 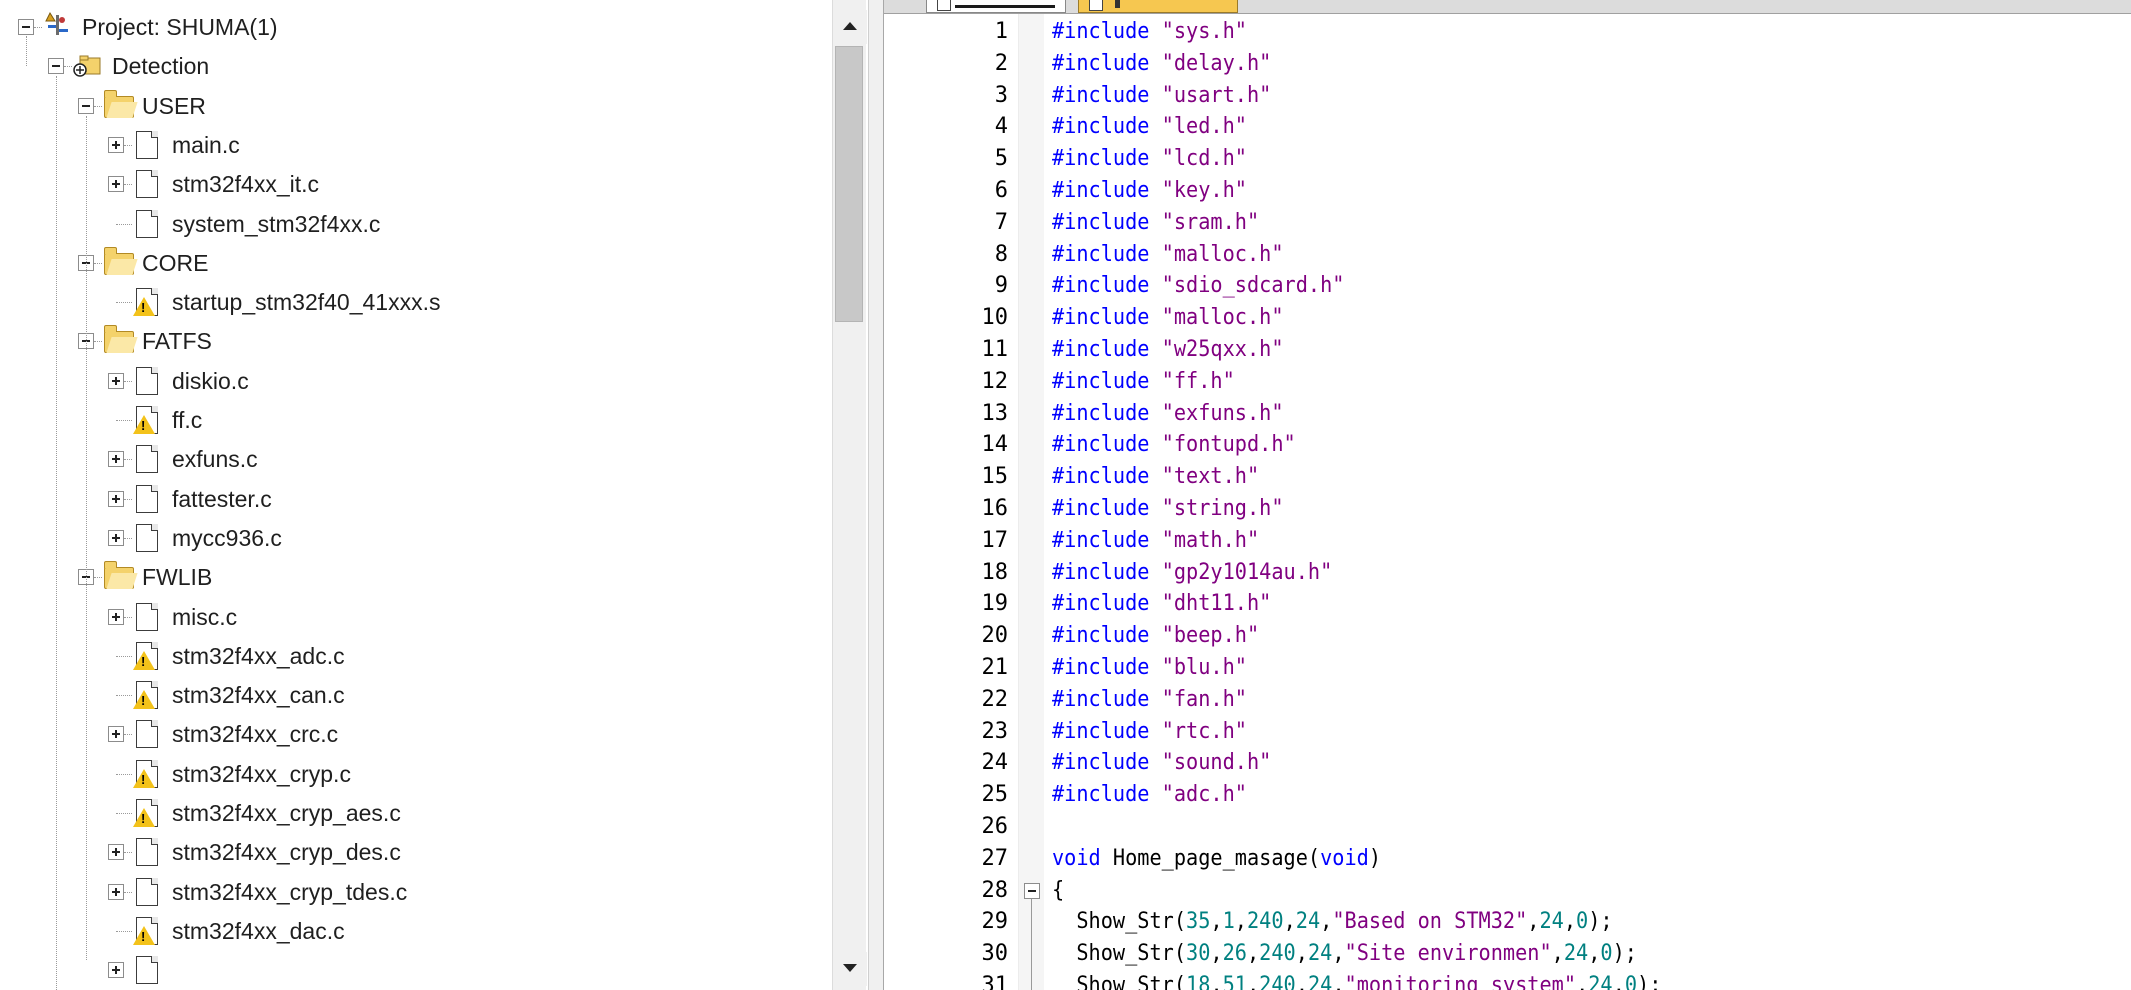 What do you see at coordinates (1168, 414) in the screenshot?
I see `code-line: #include "exfuns.h"` at bounding box center [1168, 414].